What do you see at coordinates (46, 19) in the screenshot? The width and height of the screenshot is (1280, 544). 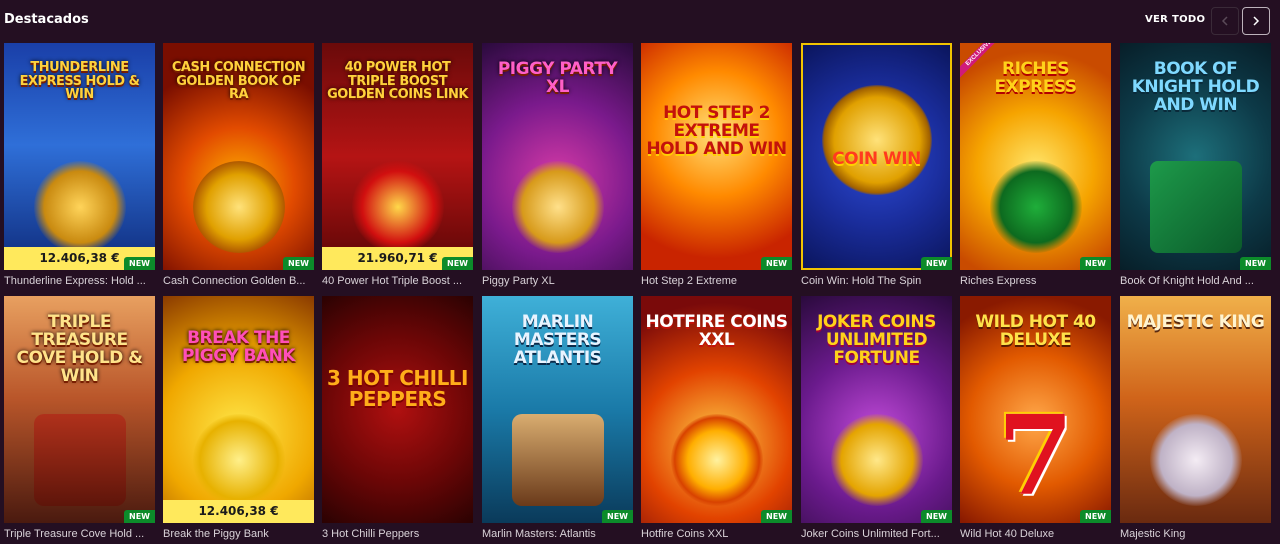 I see `section-title: Destacados` at bounding box center [46, 19].